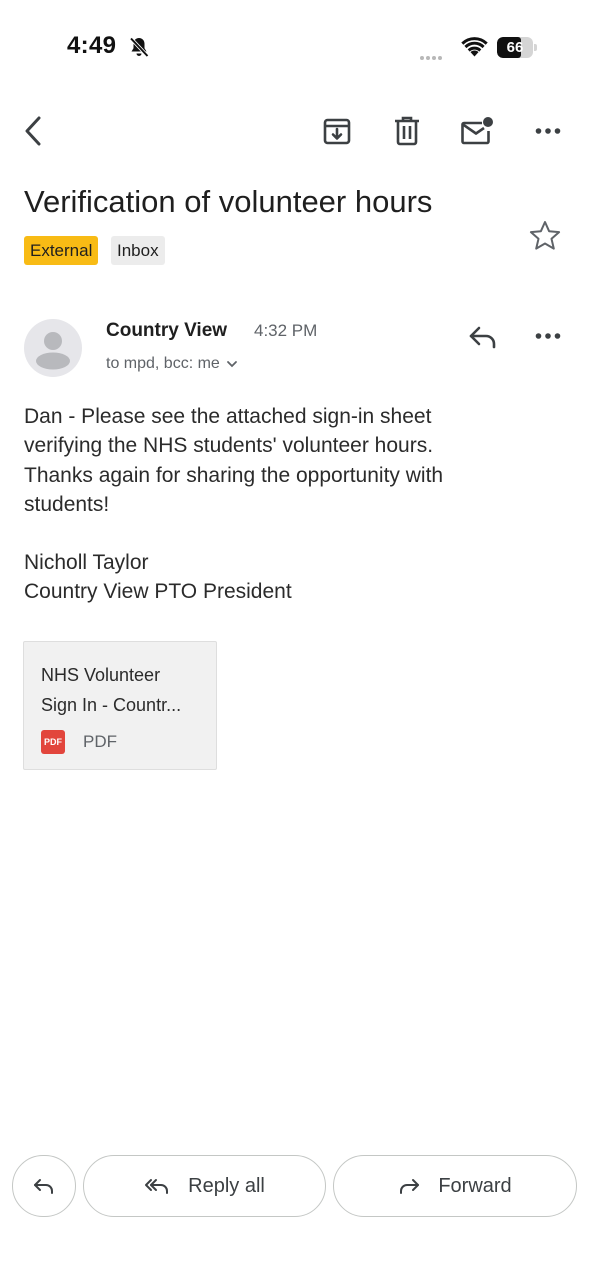 The height and width of the screenshot is (1280, 589). I want to click on forward-button: Forward, so click(455, 1186).